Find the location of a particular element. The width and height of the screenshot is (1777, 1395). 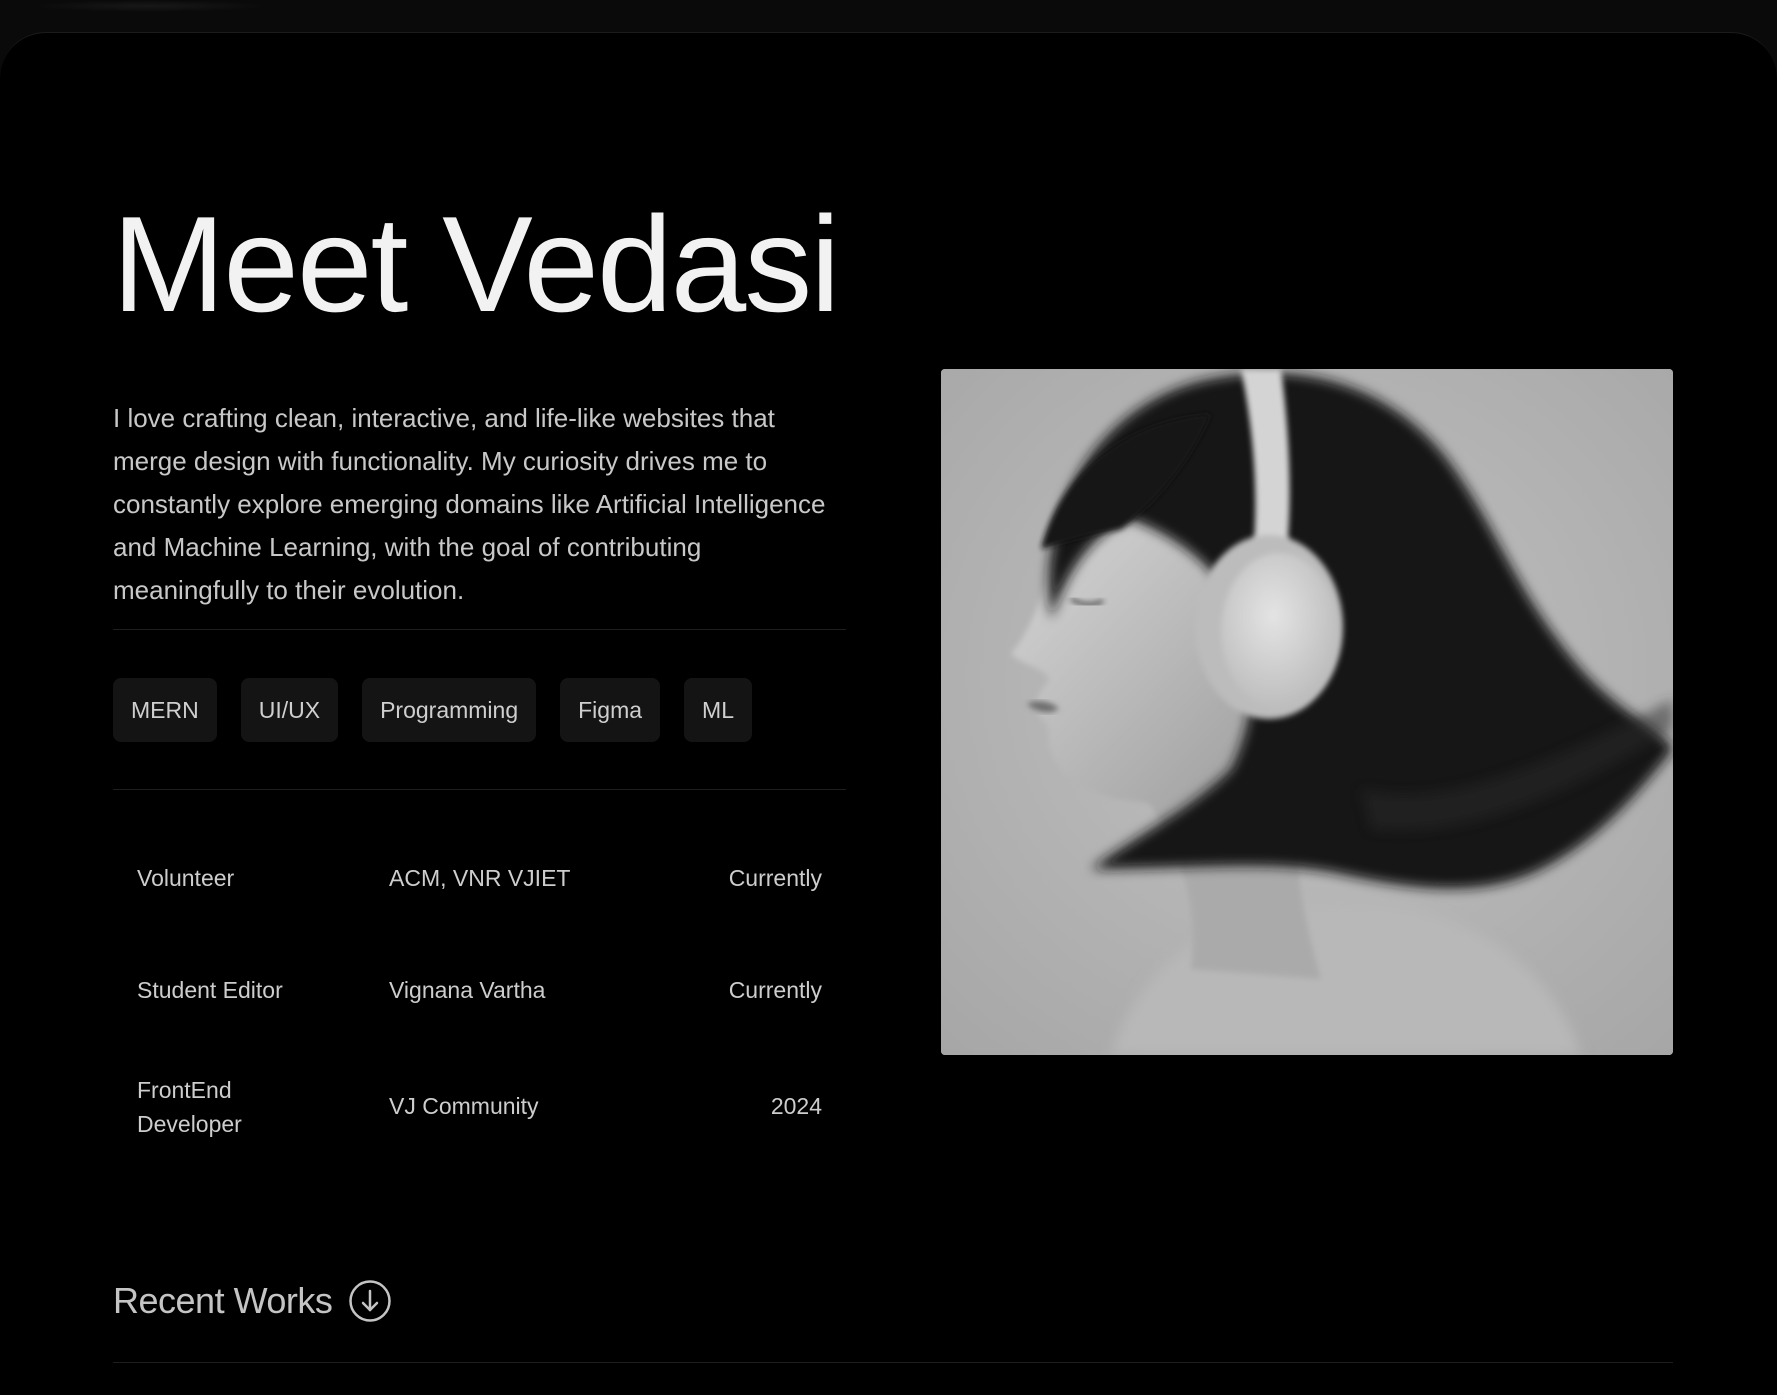

experience-org: Vignana Vartha is located at coordinates (467, 990).